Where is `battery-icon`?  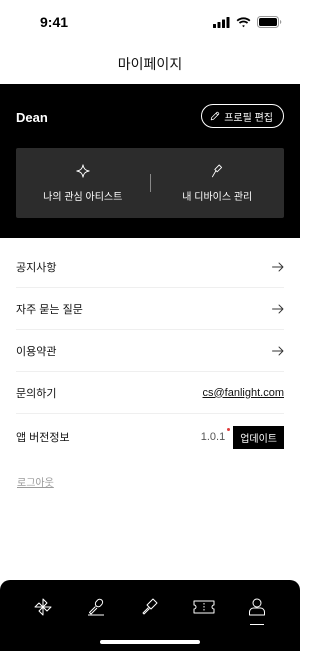
battery-icon is located at coordinates (269, 22).